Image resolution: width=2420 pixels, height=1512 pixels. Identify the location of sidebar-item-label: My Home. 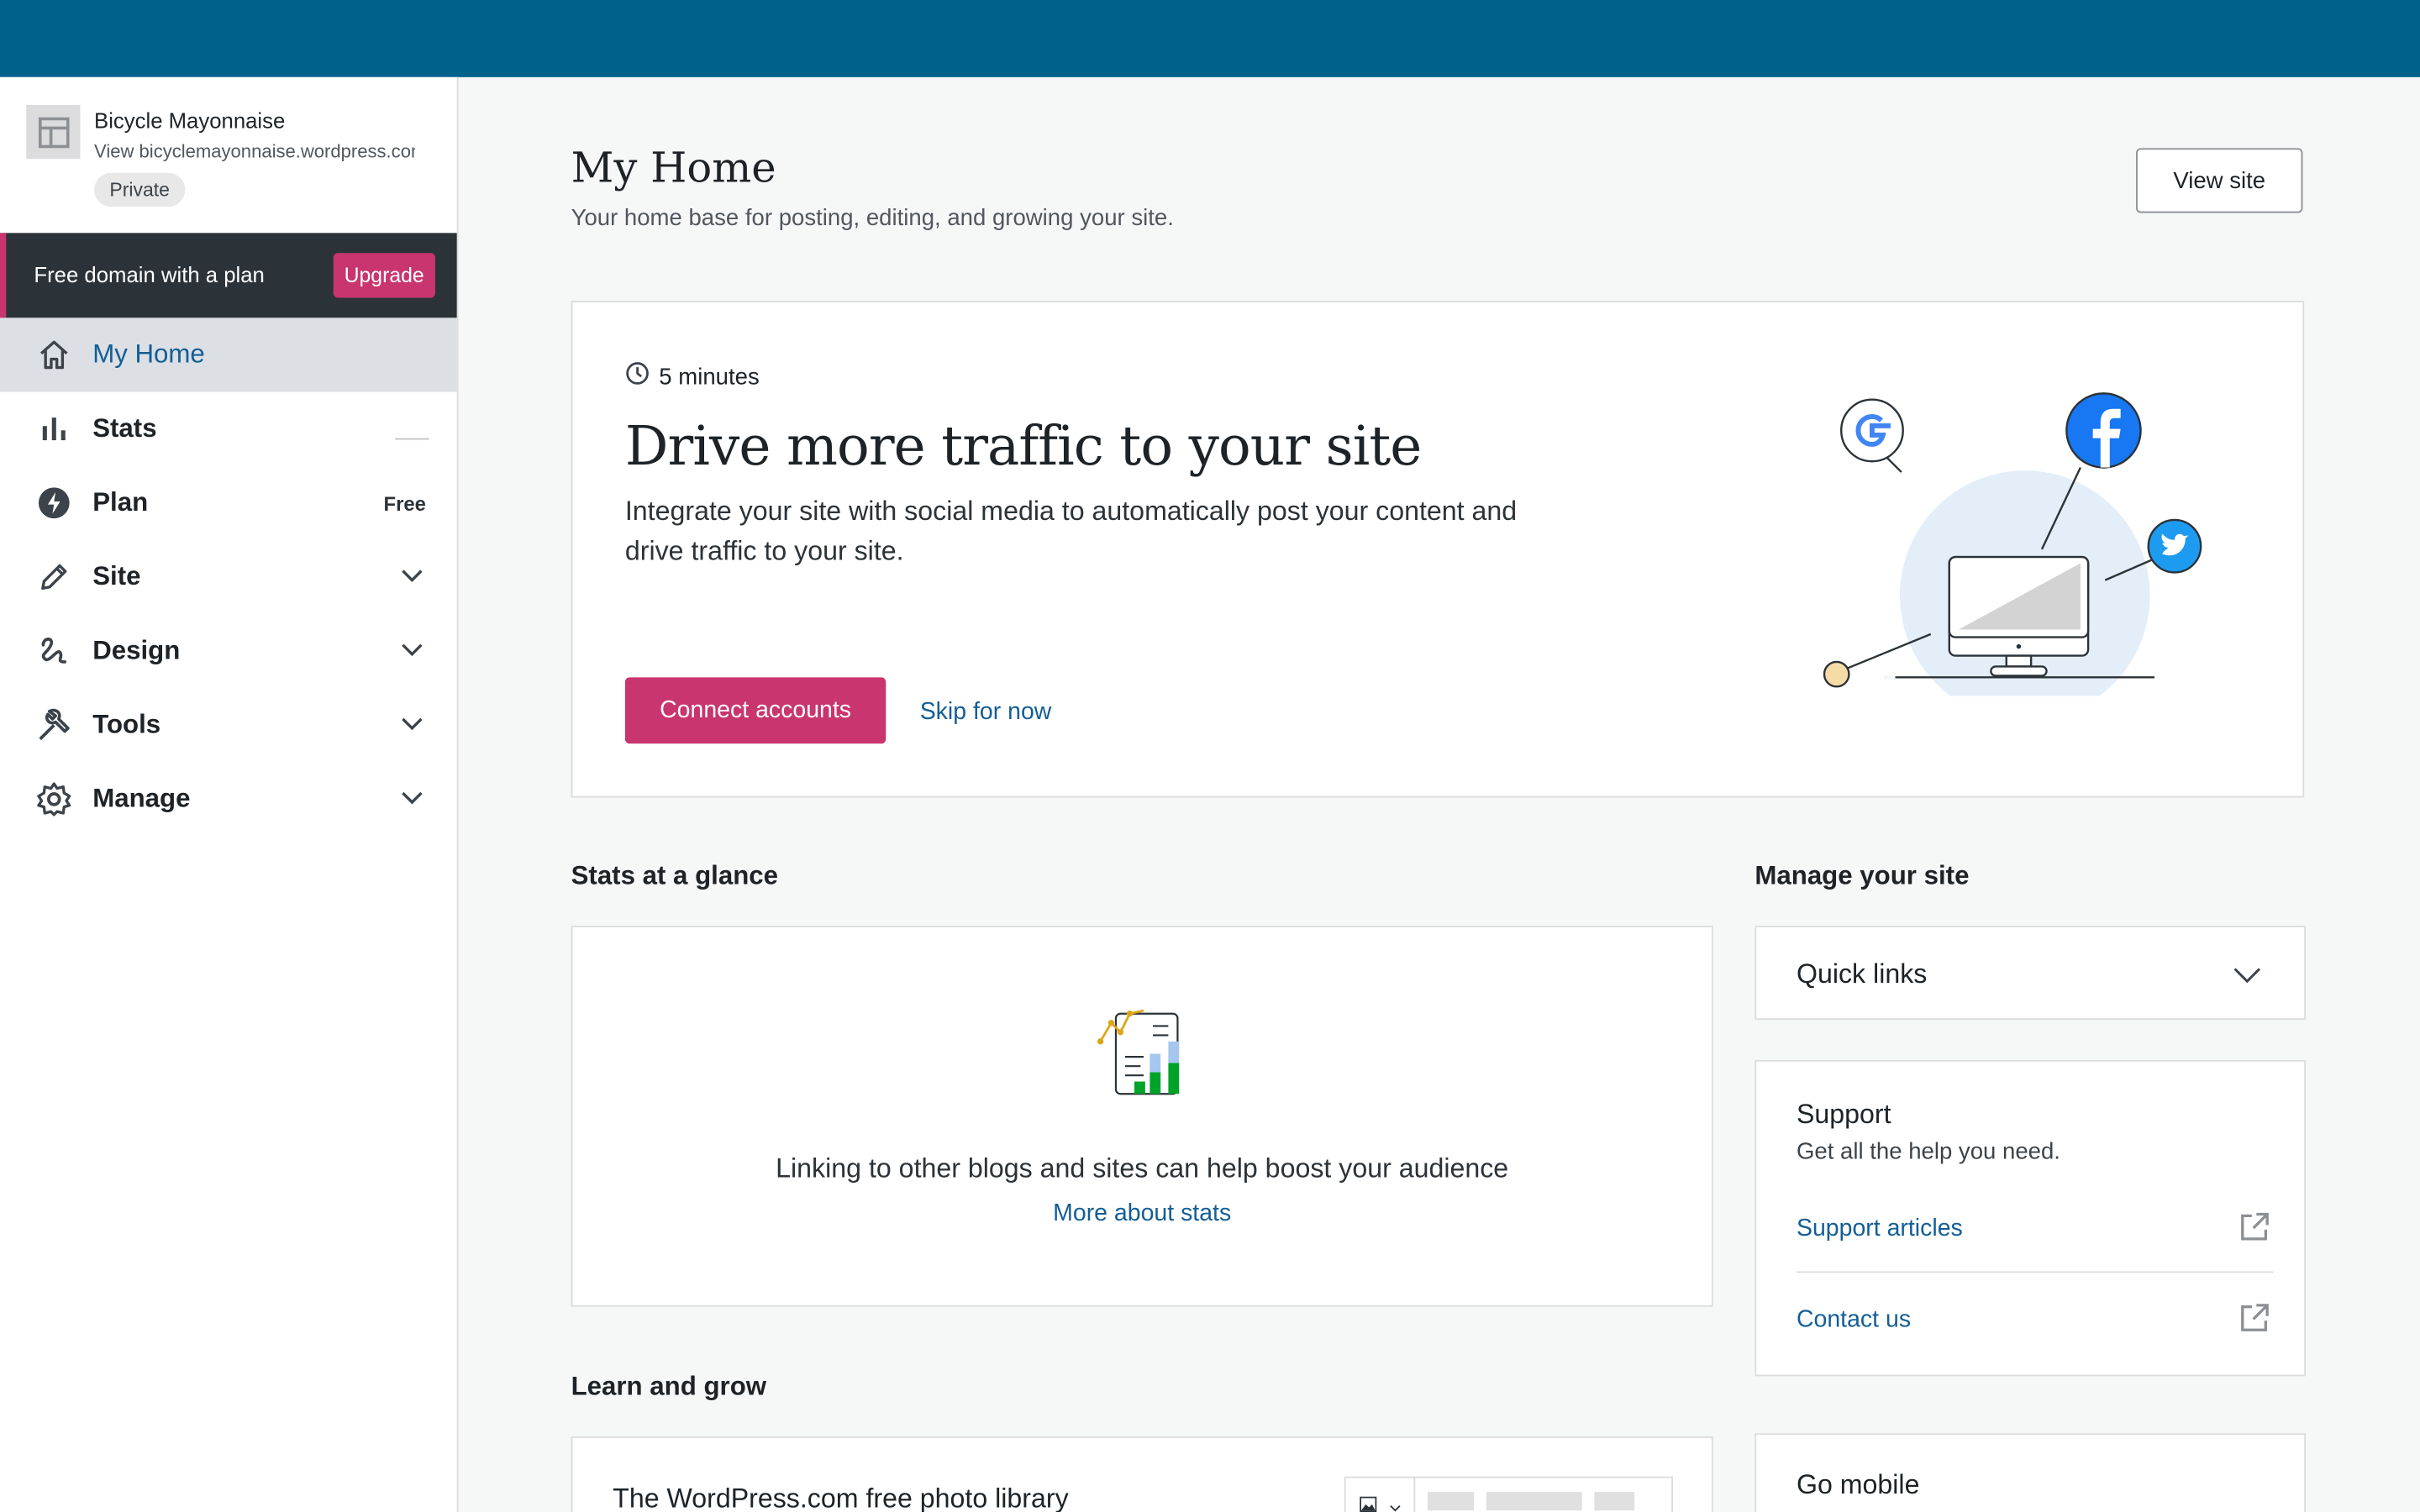
(148, 354).